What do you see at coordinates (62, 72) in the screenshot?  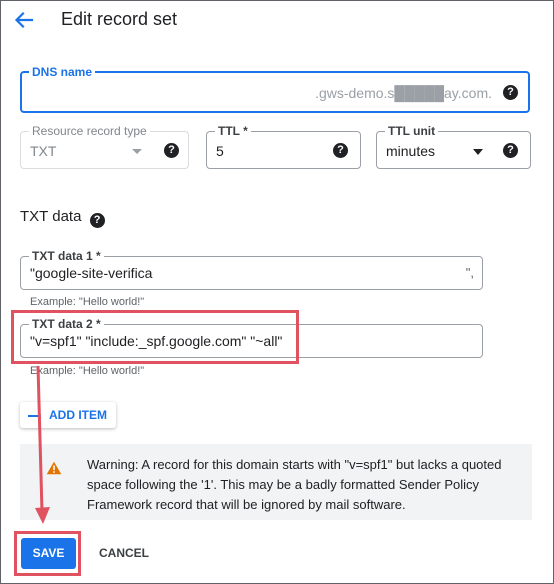 I see `dns-name-label: DNS name` at bounding box center [62, 72].